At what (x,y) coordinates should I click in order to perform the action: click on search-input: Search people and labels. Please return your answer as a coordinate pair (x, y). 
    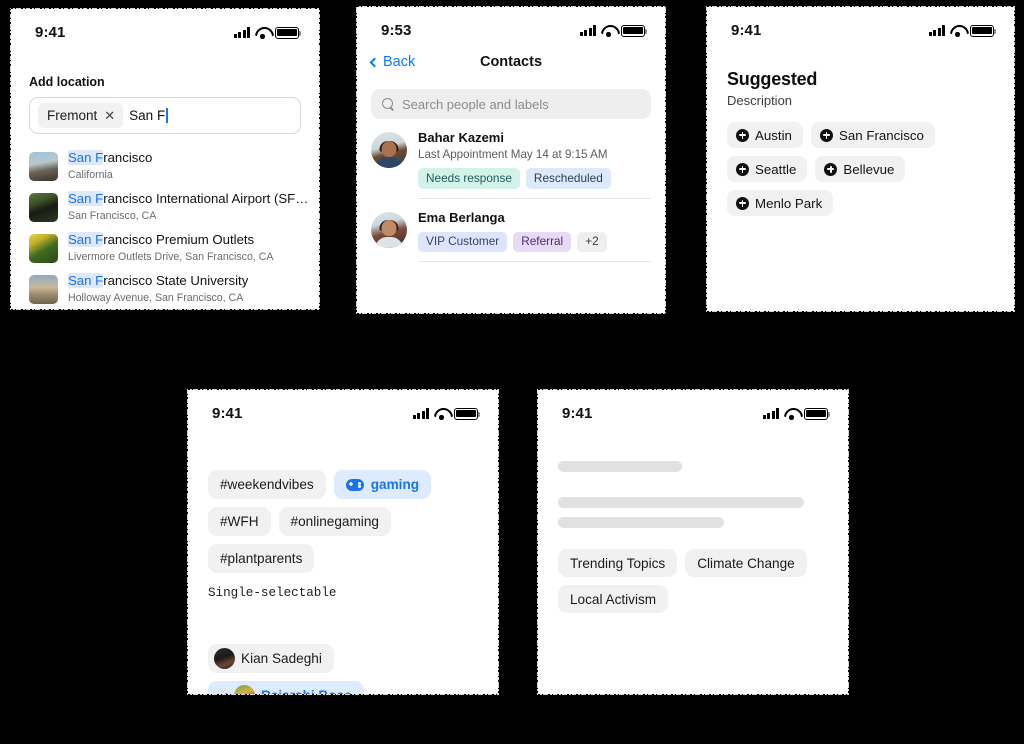
    Looking at the image, I should click on (511, 104).